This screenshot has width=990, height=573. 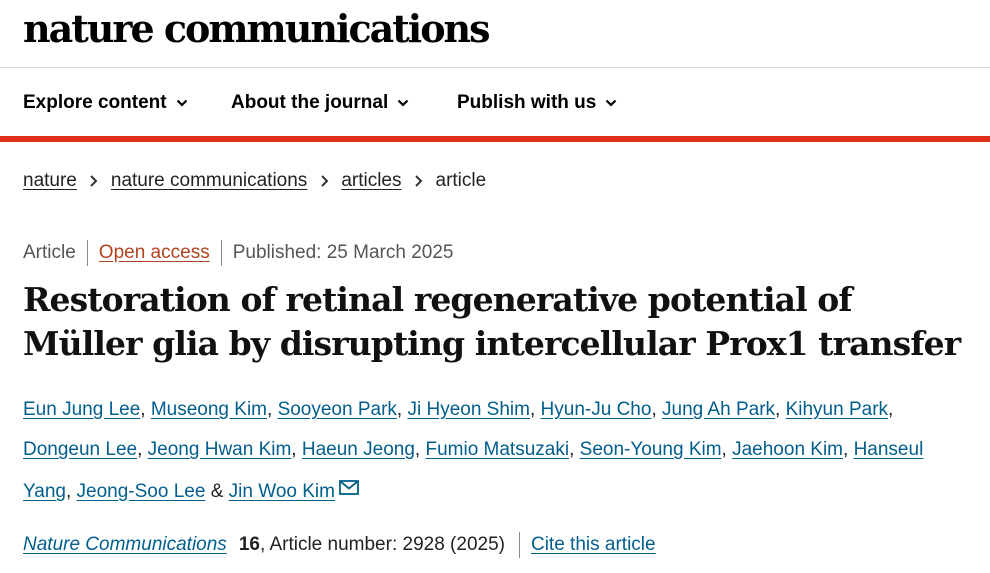 I want to click on author-link: Museong Kim, so click(x=209, y=409).